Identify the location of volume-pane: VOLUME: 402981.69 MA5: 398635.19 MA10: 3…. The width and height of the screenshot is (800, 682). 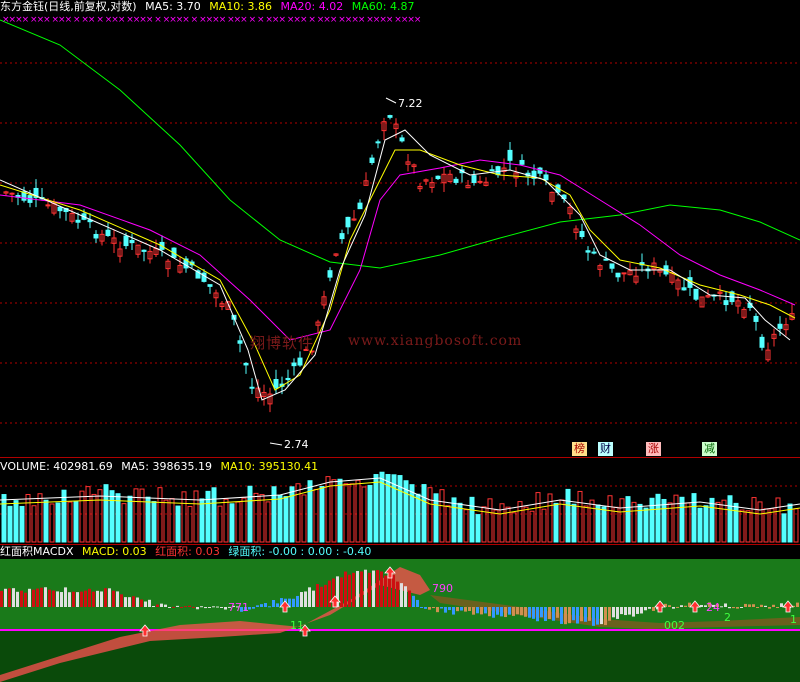
(400, 501).